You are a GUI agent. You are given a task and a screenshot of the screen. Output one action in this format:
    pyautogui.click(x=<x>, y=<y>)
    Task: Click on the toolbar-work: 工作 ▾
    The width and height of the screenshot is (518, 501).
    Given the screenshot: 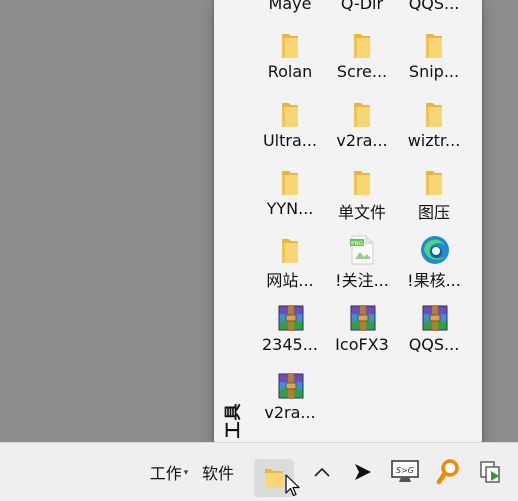 What is the action you would take?
    pyautogui.click(x=169, y=472)
    